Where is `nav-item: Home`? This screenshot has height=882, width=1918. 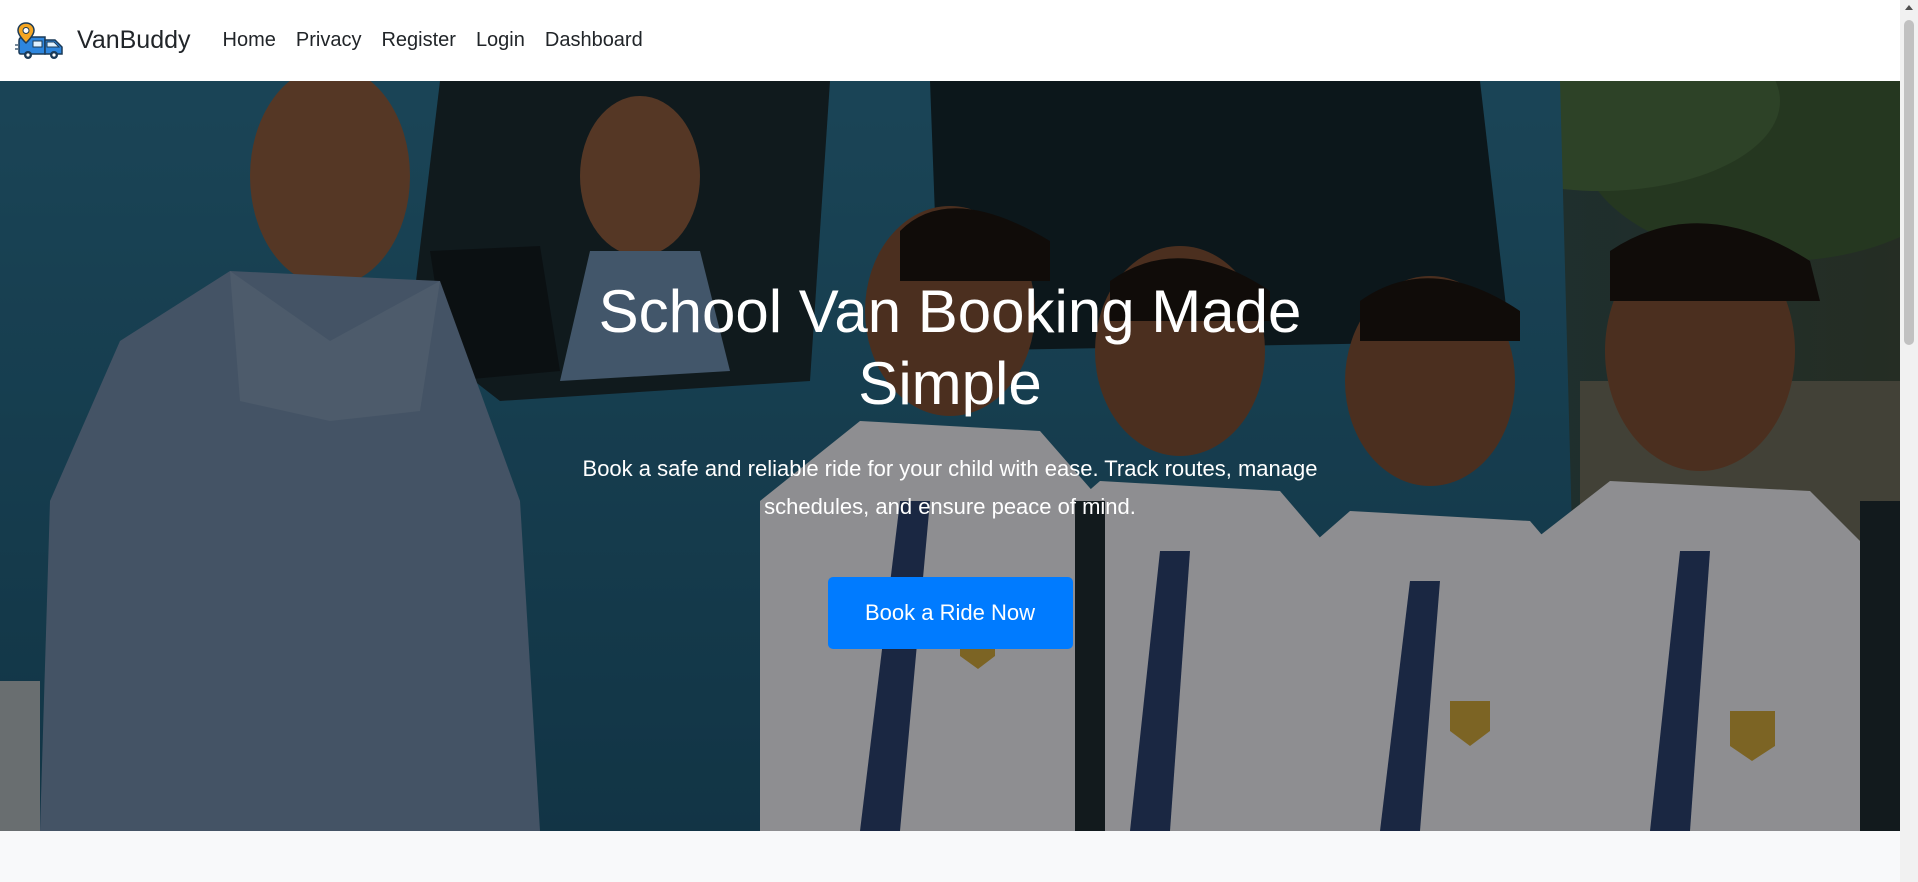 nav-item: Home is located at coordinates (249, 40).